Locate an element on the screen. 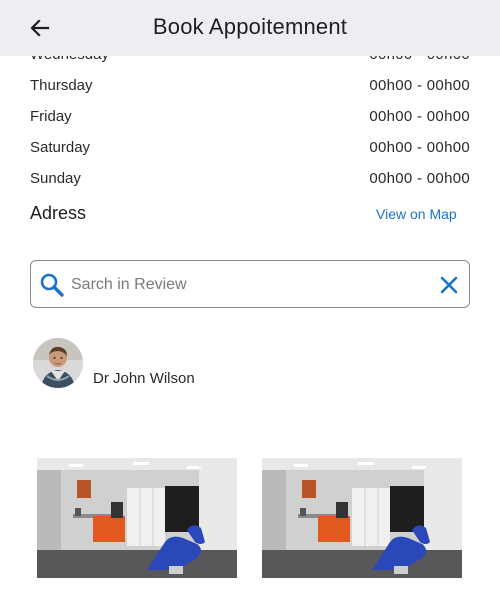 This screenshot has height=614, width=500. close-icon is located at coordinates (449, 285).